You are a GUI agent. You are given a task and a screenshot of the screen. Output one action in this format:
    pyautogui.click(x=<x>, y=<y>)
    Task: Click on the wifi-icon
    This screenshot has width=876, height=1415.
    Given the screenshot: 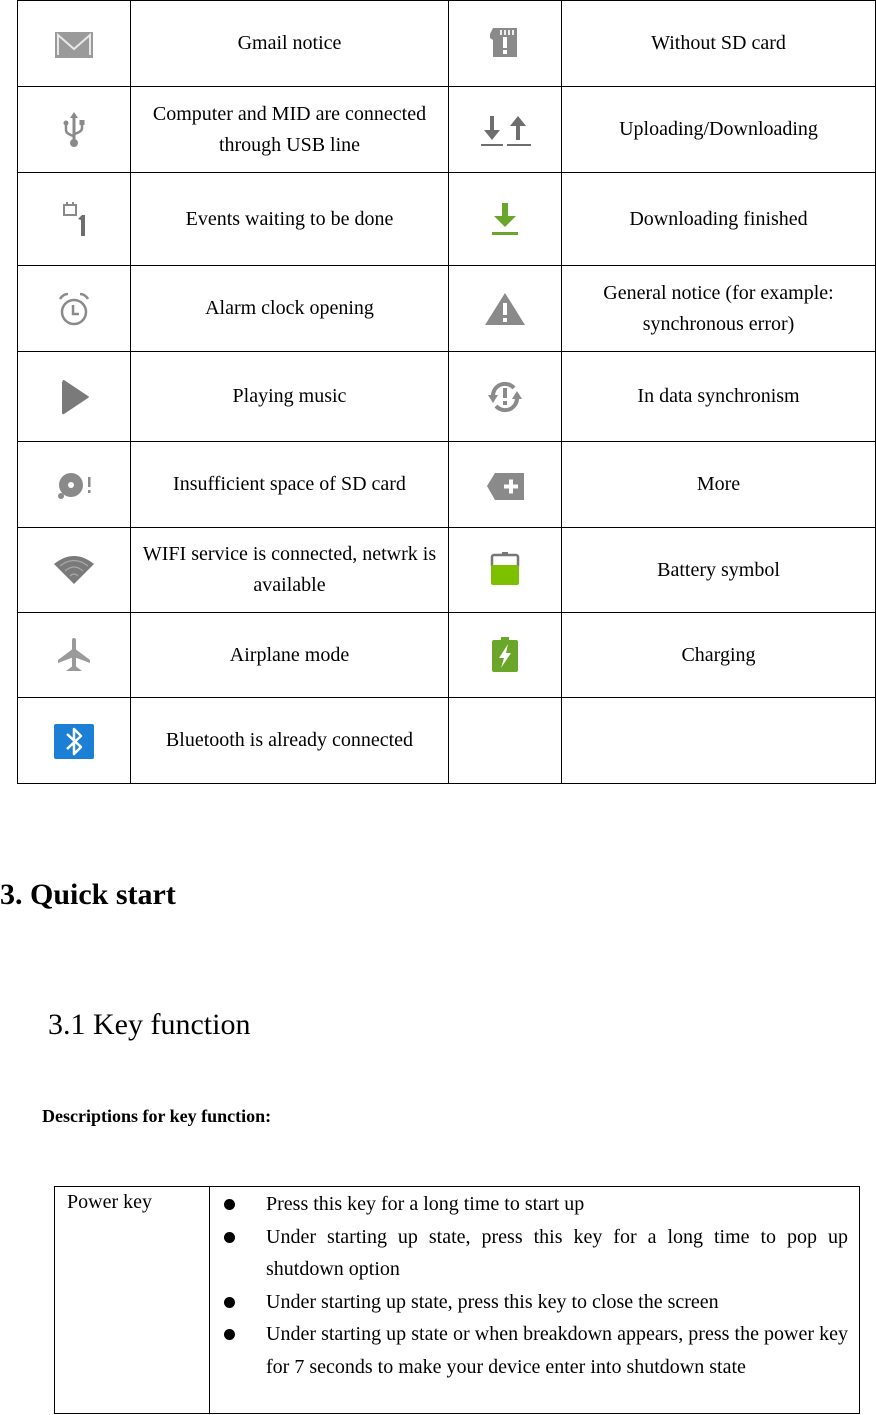 What is the action you would take?
    pyautogui.click(x=74, y=570)
    